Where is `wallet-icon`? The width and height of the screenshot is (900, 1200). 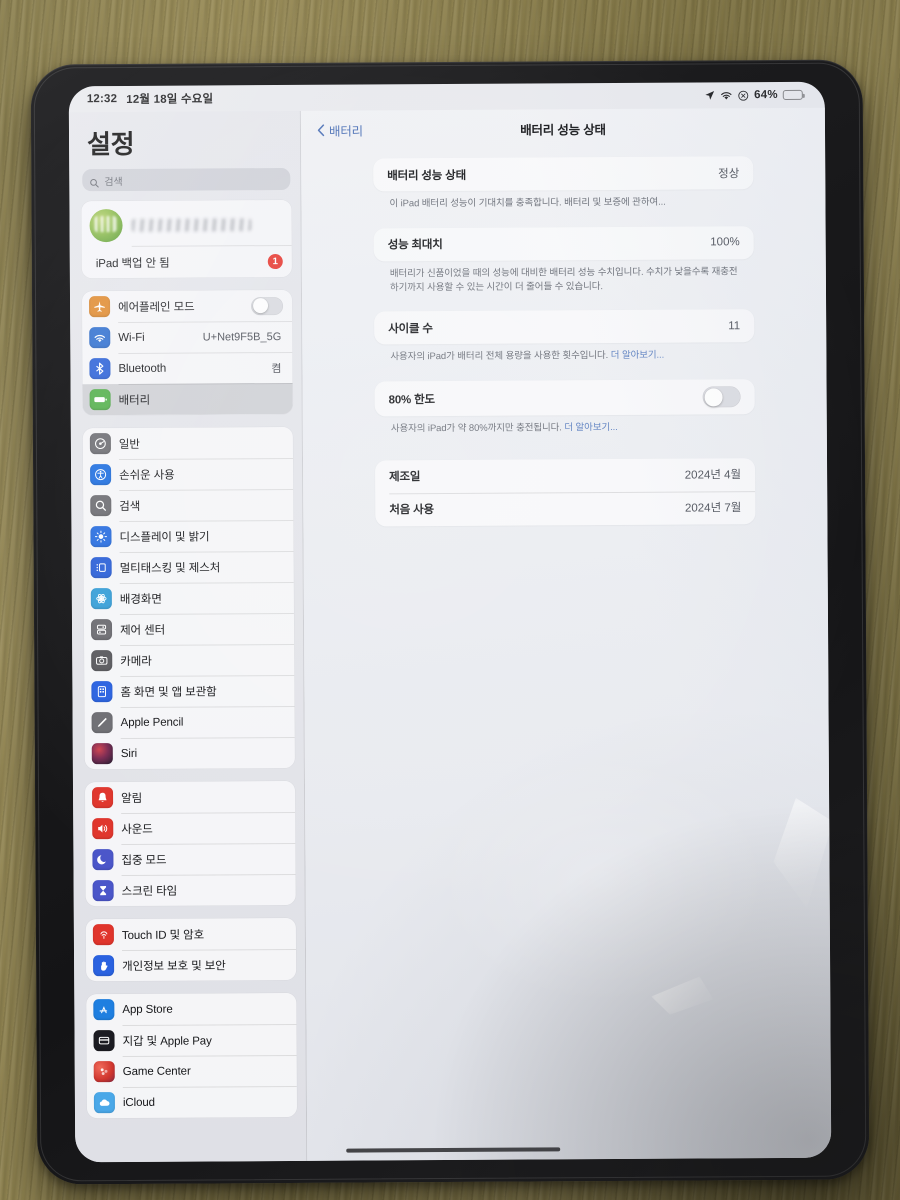 wallet-icon is located at coordinates (104, 1041).